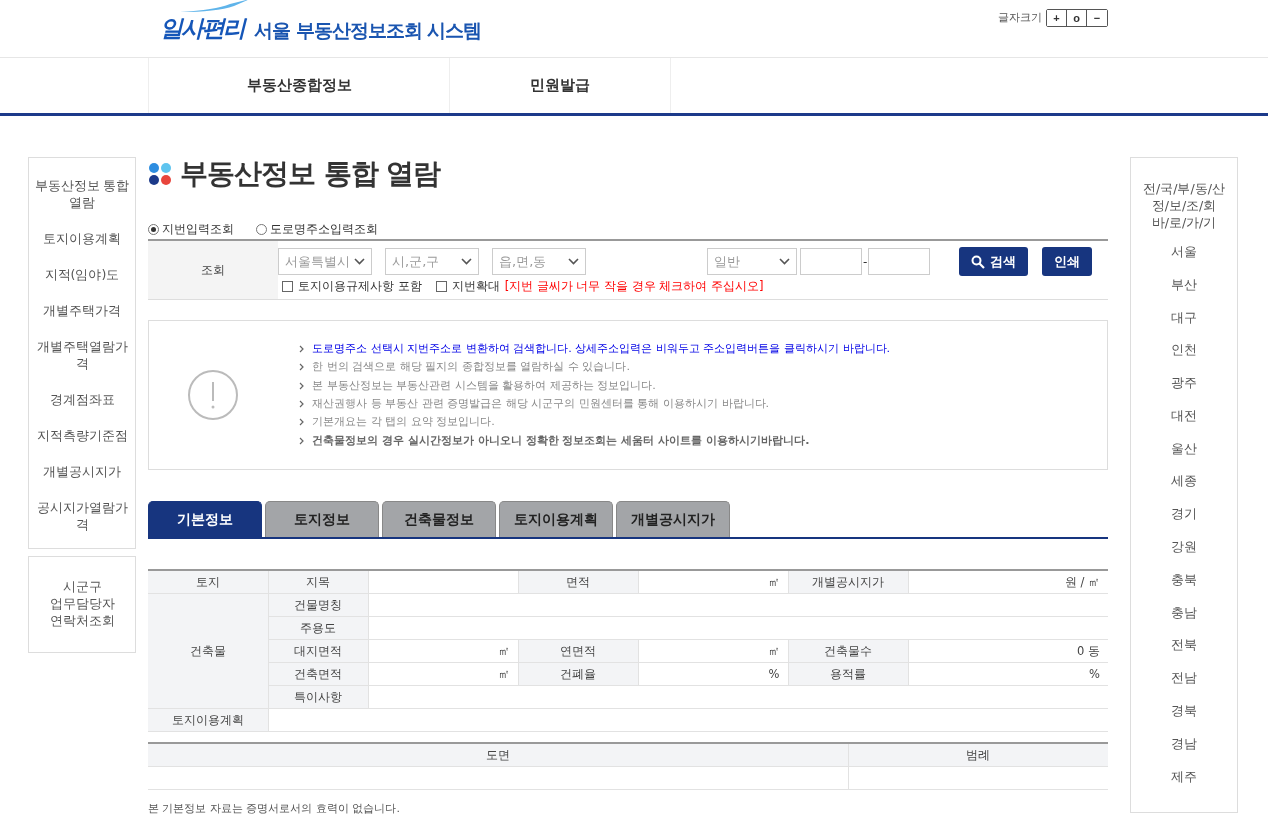  I want to click on region-link: 경기, so click(1184, 514).